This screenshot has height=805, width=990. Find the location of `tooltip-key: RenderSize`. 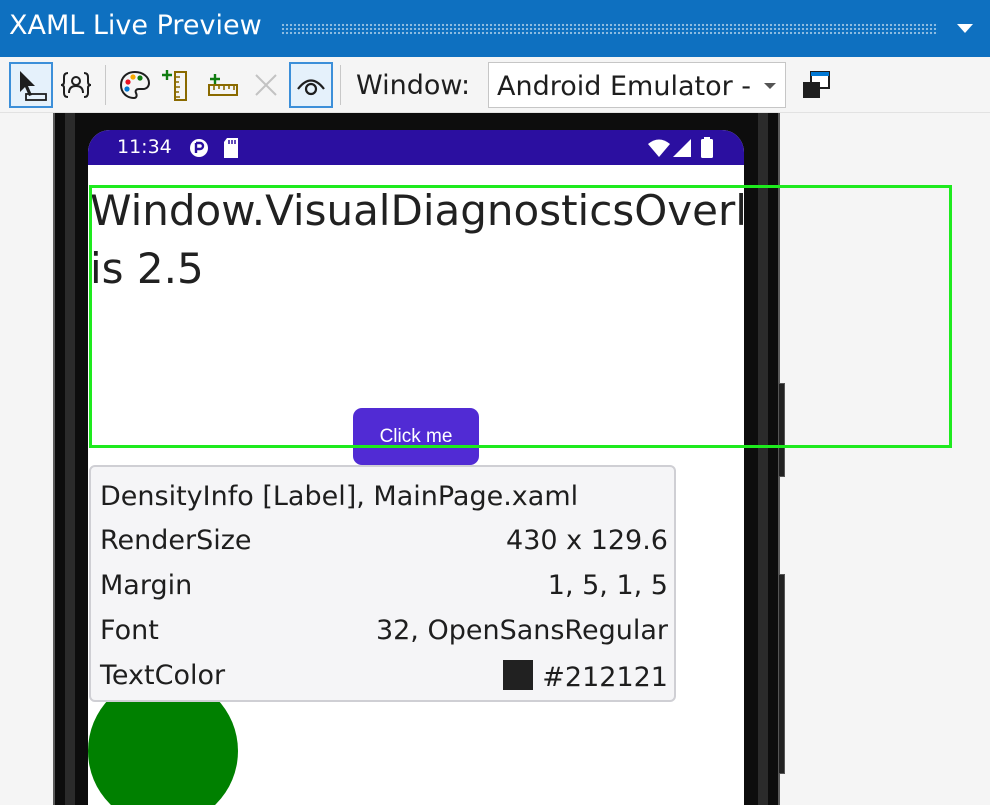

tooltip-key: RenderSize is located at coordinates (176, 540).